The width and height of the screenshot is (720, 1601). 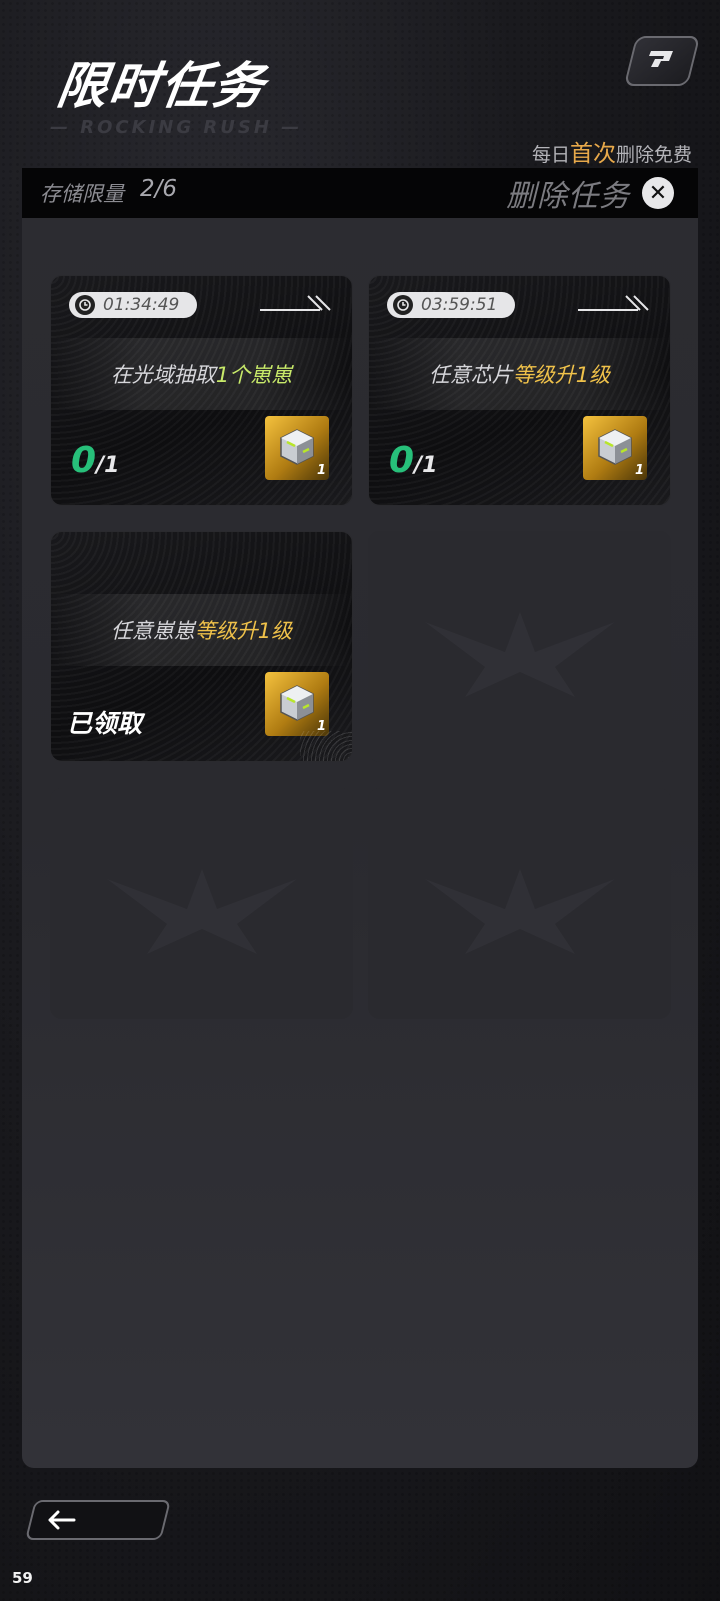 What do you see at coordinates (98, 1520) in the screenshot?
I see `back-button` at bounding box center [98, 1520].